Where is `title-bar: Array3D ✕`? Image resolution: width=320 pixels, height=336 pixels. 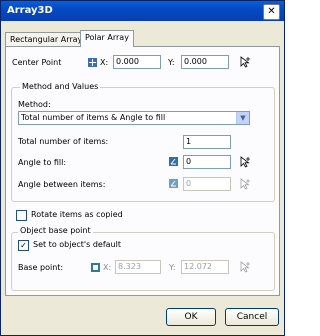
title-bar: Array3D ✕ is located at coordinates (142, 11).